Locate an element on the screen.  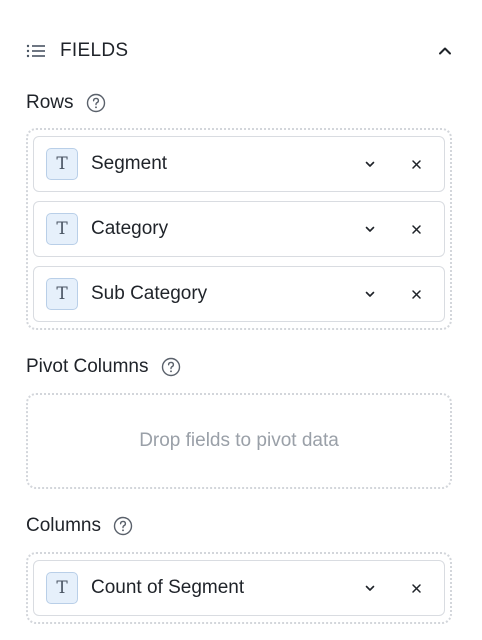
field-label: Count of Segment is located at coordinates (168, 587).